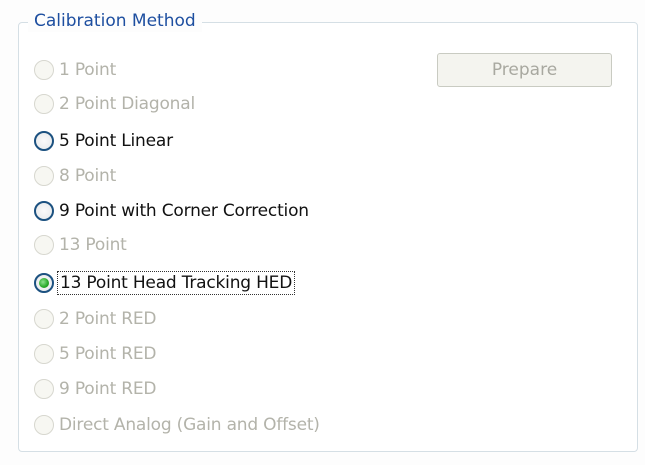 The image size is (645, 465). I want to click on radio-option-13-point-head-tracking-hed: 13 Point Head Tracking HED, so click(165, 283).